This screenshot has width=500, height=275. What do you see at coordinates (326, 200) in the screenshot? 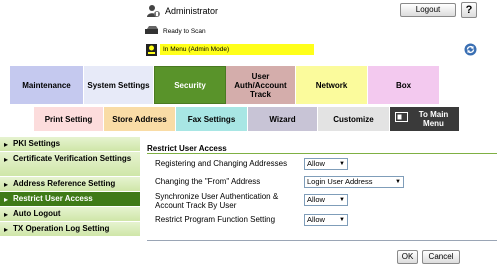
I see `sync-auth-select: Allow ▼` at bounding box center [326, 200].